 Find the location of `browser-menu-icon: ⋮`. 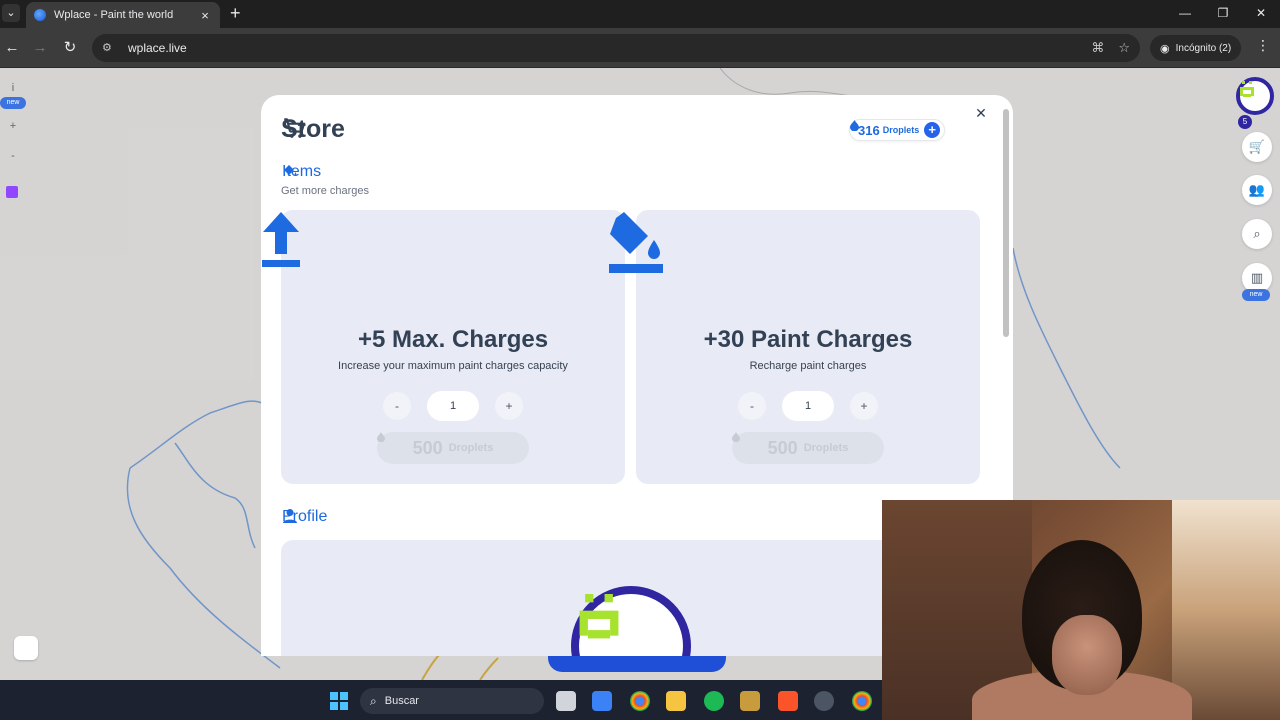

browser-menu-icon: ⋮ is located at coordinates (1263, 45).